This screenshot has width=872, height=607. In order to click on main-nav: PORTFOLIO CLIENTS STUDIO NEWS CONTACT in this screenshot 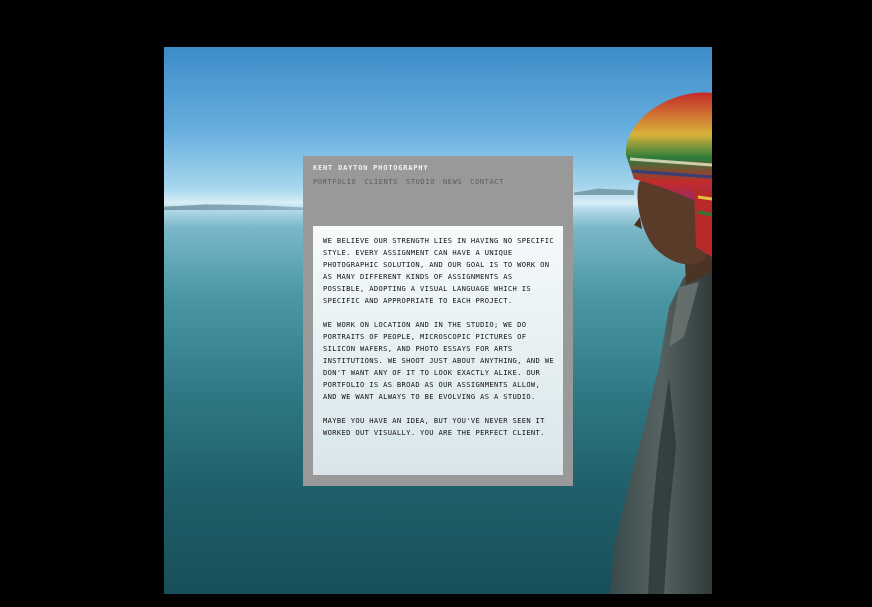, I will do `click(408, 182)`.